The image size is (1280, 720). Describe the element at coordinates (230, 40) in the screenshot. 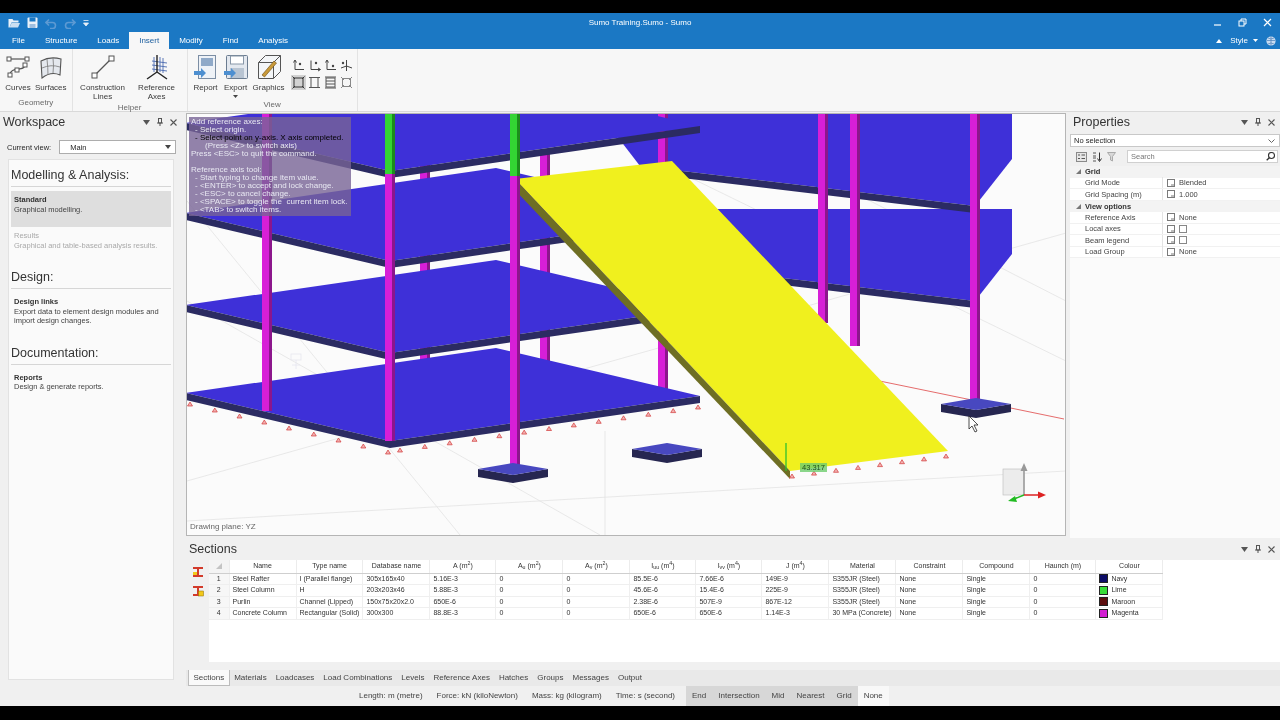

I see `ribbon-tab: Find` at that location.